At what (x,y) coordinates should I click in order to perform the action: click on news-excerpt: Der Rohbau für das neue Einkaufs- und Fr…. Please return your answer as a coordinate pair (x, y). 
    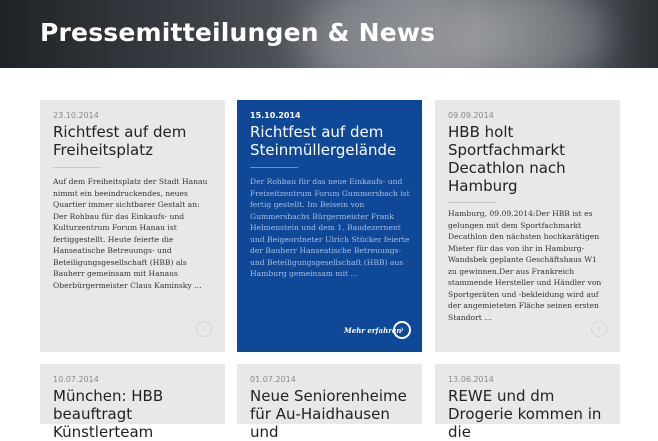
    Looking at the image, I should click on (330, 227).